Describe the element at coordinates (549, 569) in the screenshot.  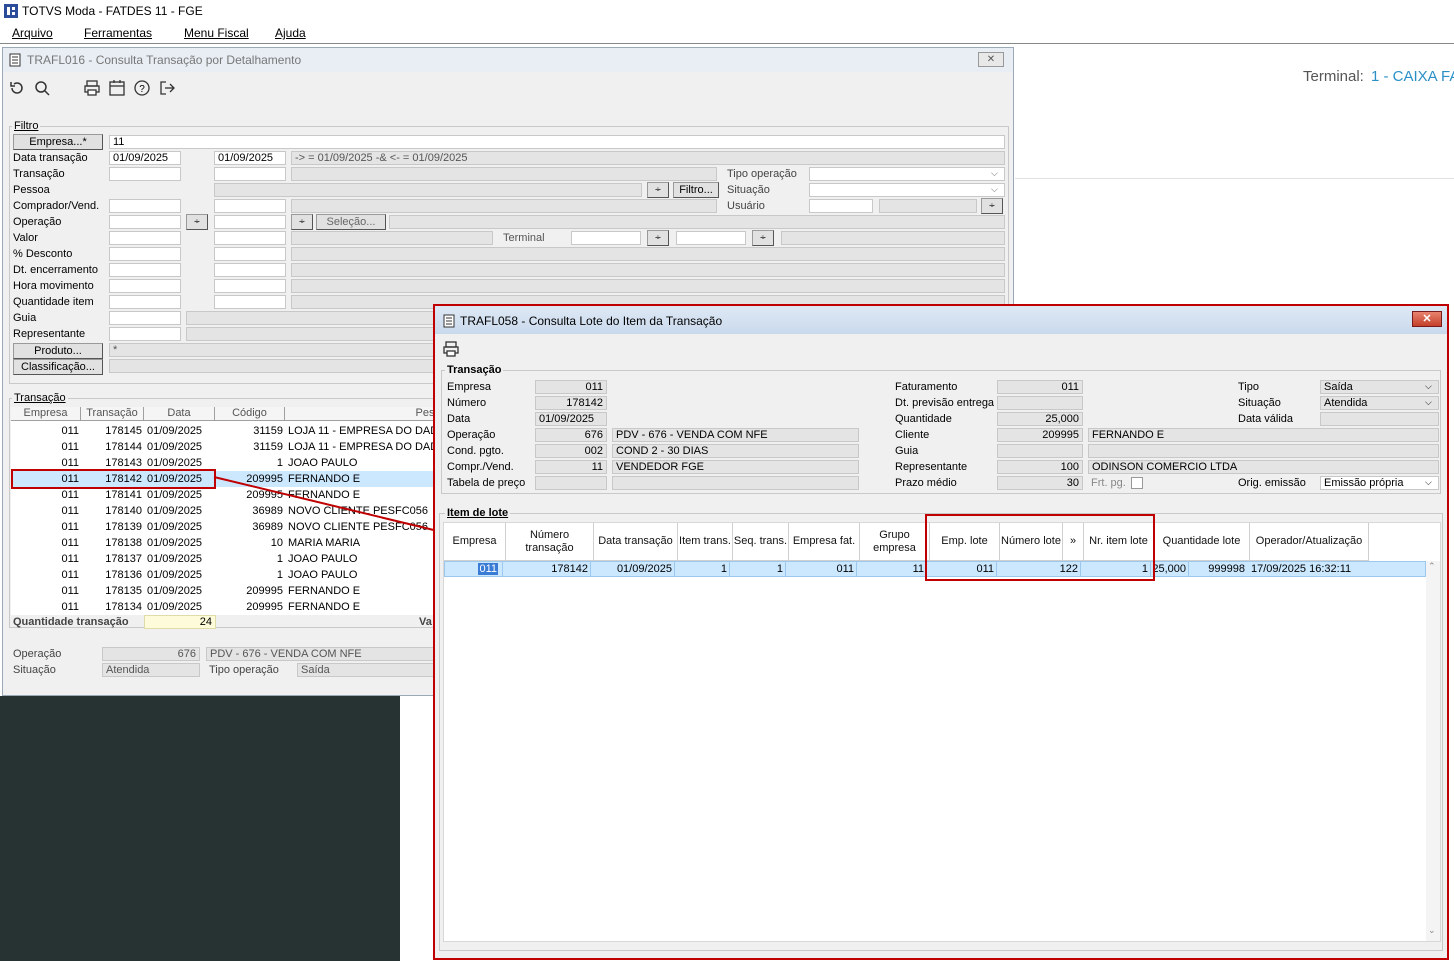
I see `lote-cell: 178142` at that location.